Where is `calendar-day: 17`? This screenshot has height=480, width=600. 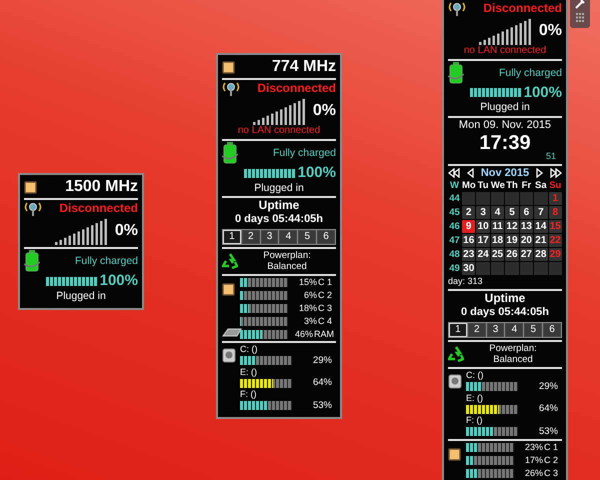
calendar-day: 17 is located at coordinates (483, 241).